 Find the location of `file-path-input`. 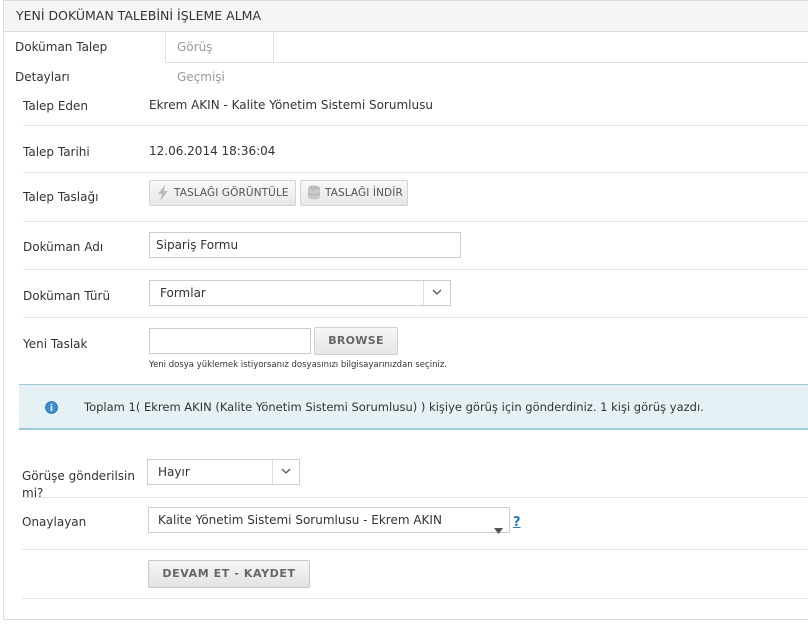

file-path-input is located at coordinates (230, 341).